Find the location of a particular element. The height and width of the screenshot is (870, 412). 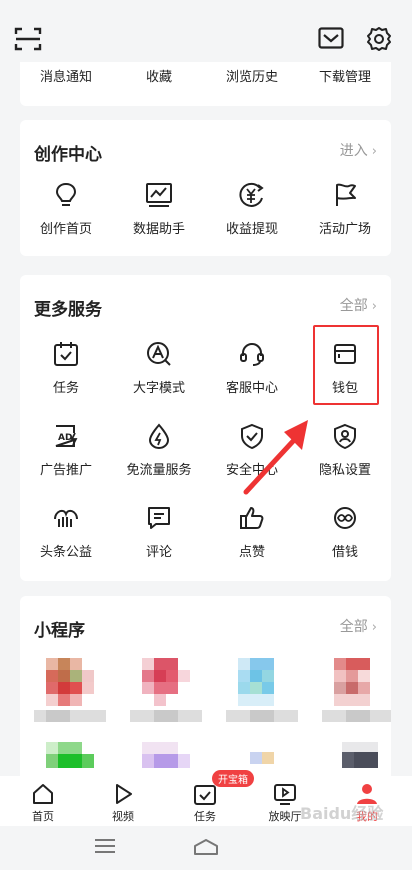

shield-check-icon is located at coordinates (252, 436).